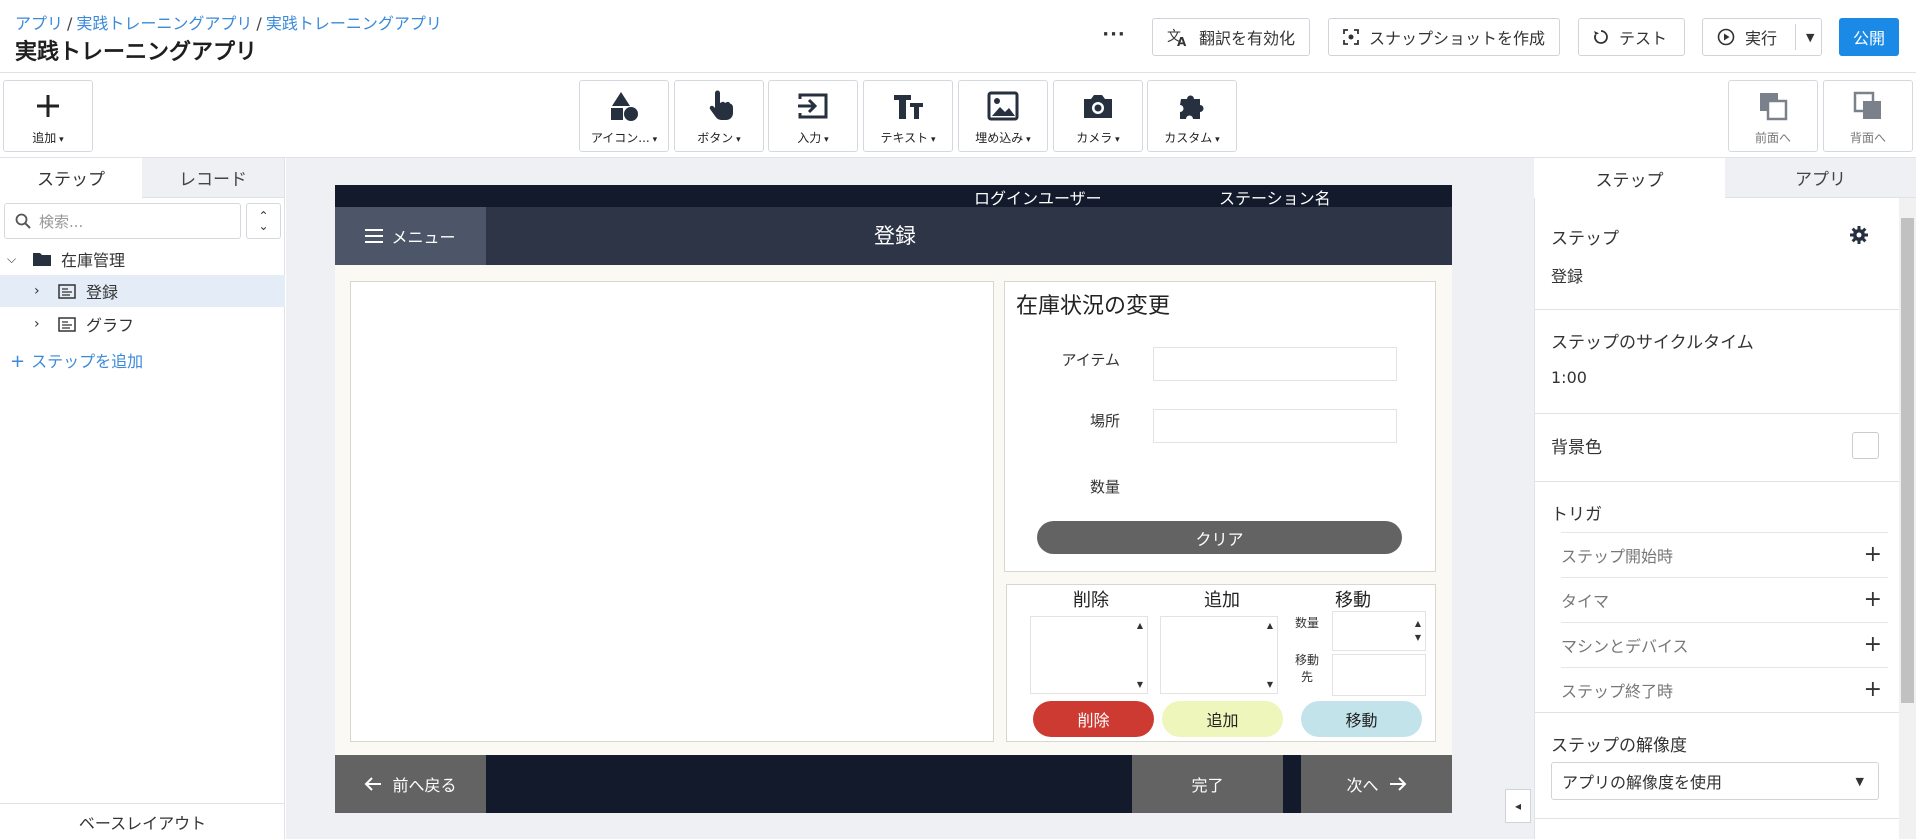 The image size is (1916, 839). Describe the element at coordinates (1089, 655) in the screenshot. I see `delete-listbox: ▲ ▼` at that location.